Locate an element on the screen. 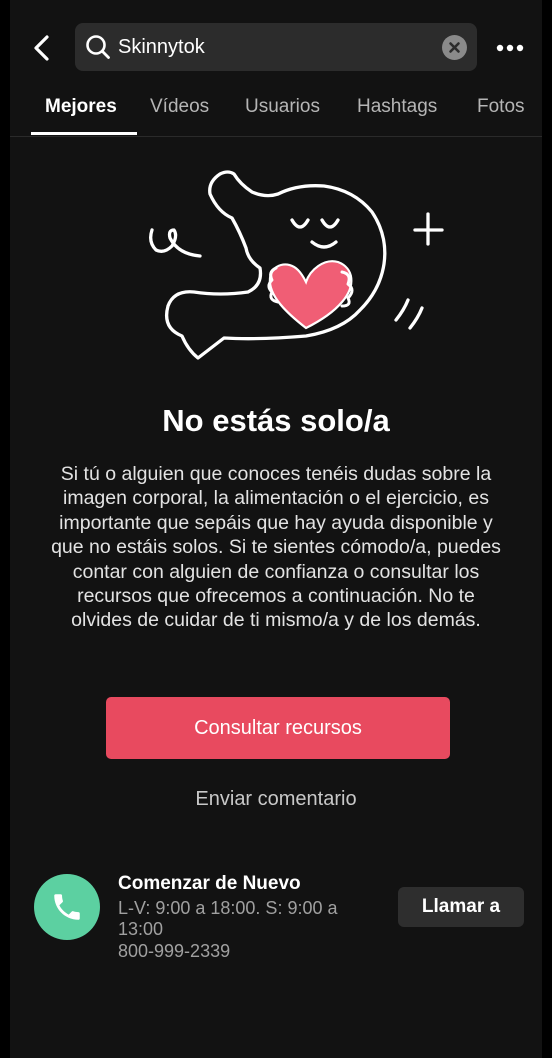 This screenshot has height=1058, width=552. tab-mejores: Mejores is located at coordinates (81, 107).